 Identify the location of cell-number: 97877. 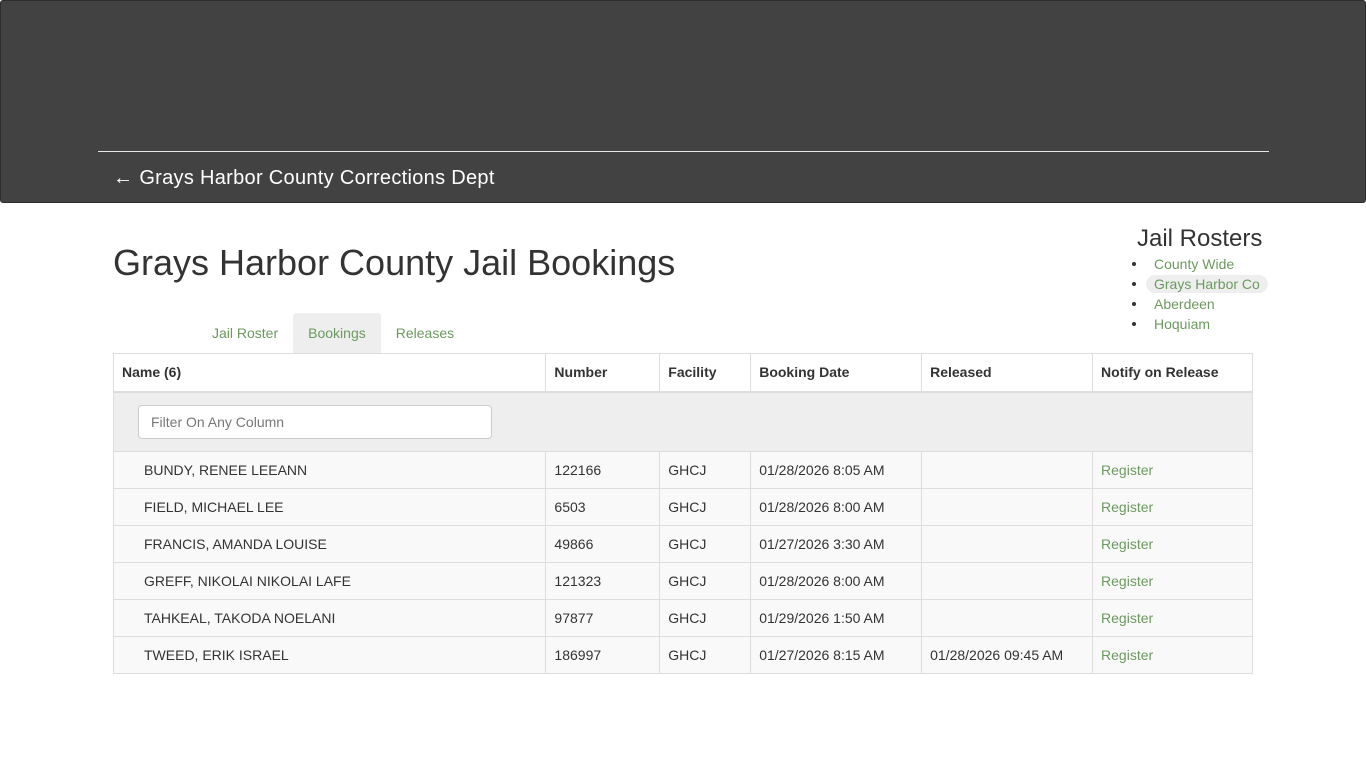
(603, 618).